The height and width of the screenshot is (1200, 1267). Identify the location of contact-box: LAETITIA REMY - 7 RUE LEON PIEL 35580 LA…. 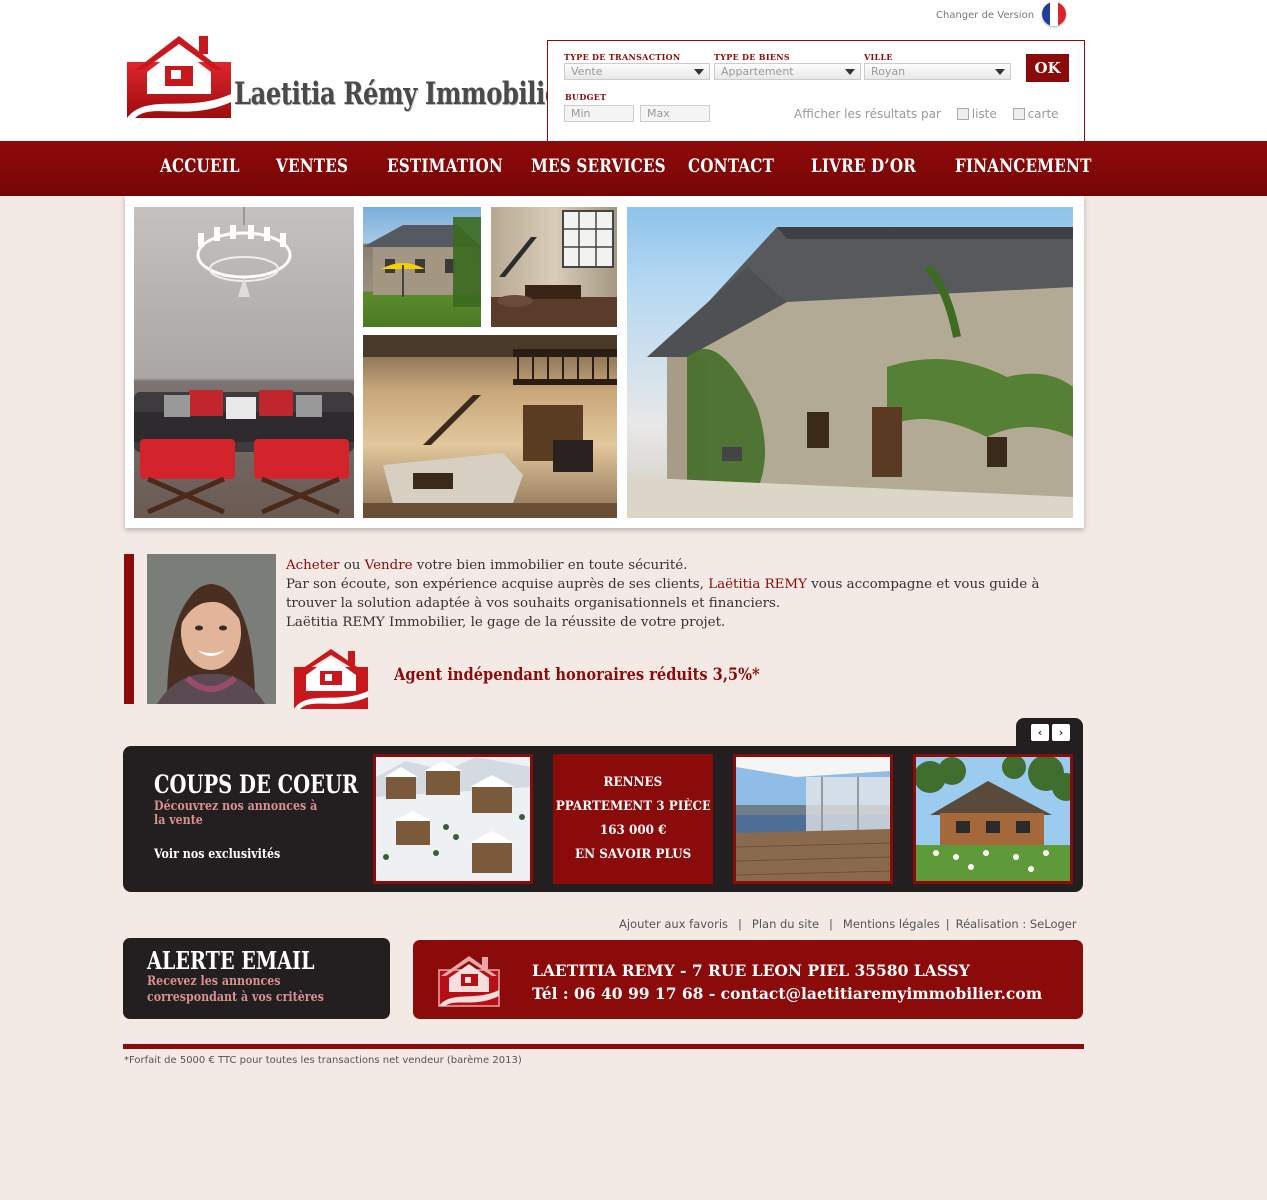
(748, 979).